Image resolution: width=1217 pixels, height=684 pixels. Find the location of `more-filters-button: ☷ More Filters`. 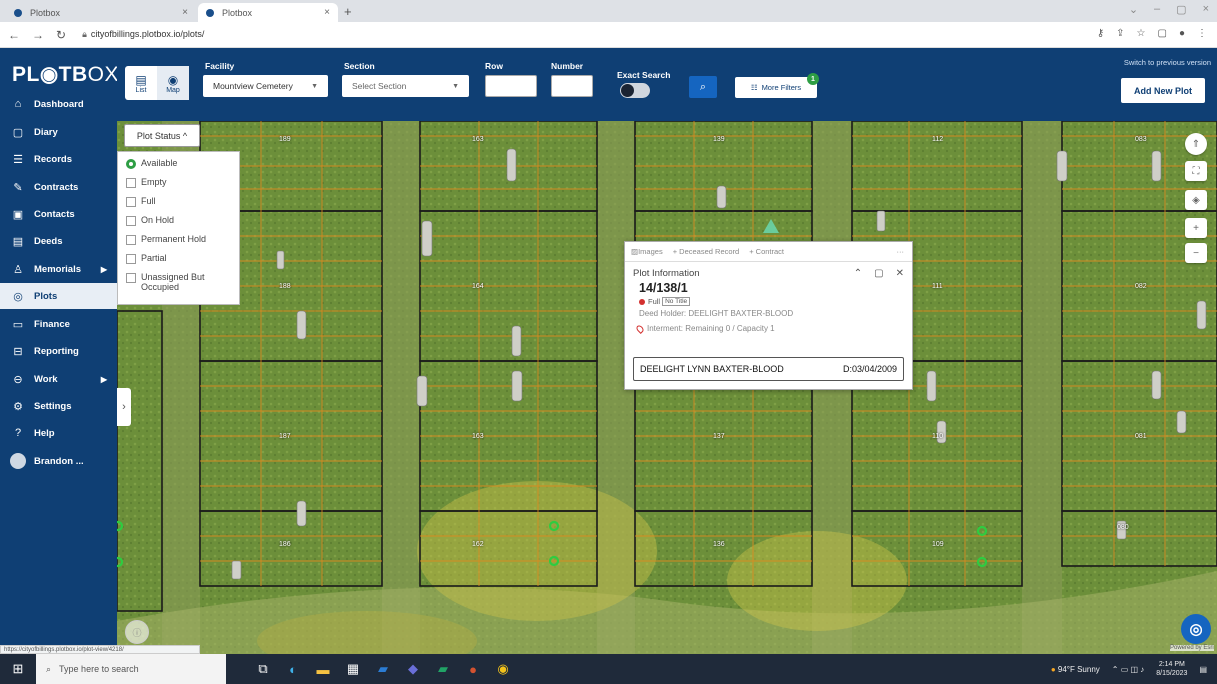

more-filters-button: ☷ More Filters is located at coordinates (776, 87).